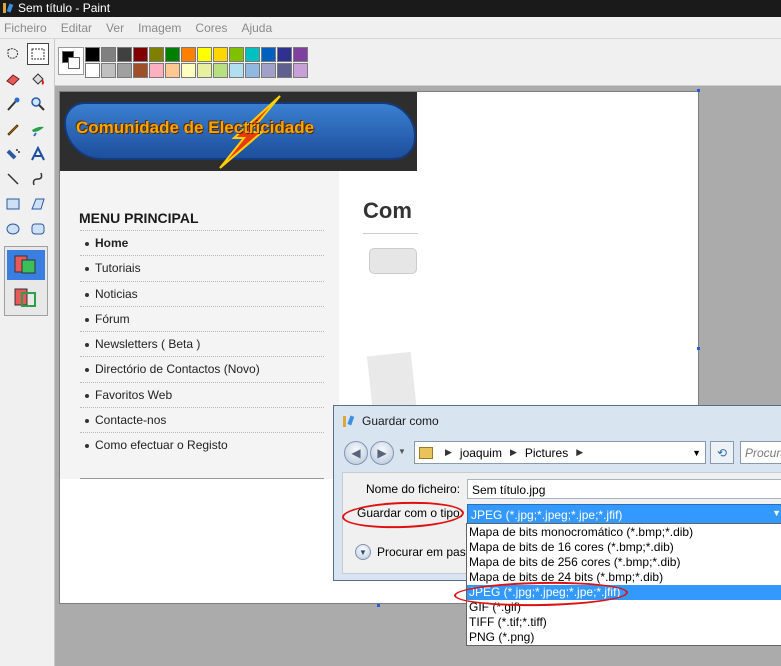 This screenshot has width=781, height=666. Describe the element at coordinates (38, 179) in the screenshot. I see `curve-icon` at that location.